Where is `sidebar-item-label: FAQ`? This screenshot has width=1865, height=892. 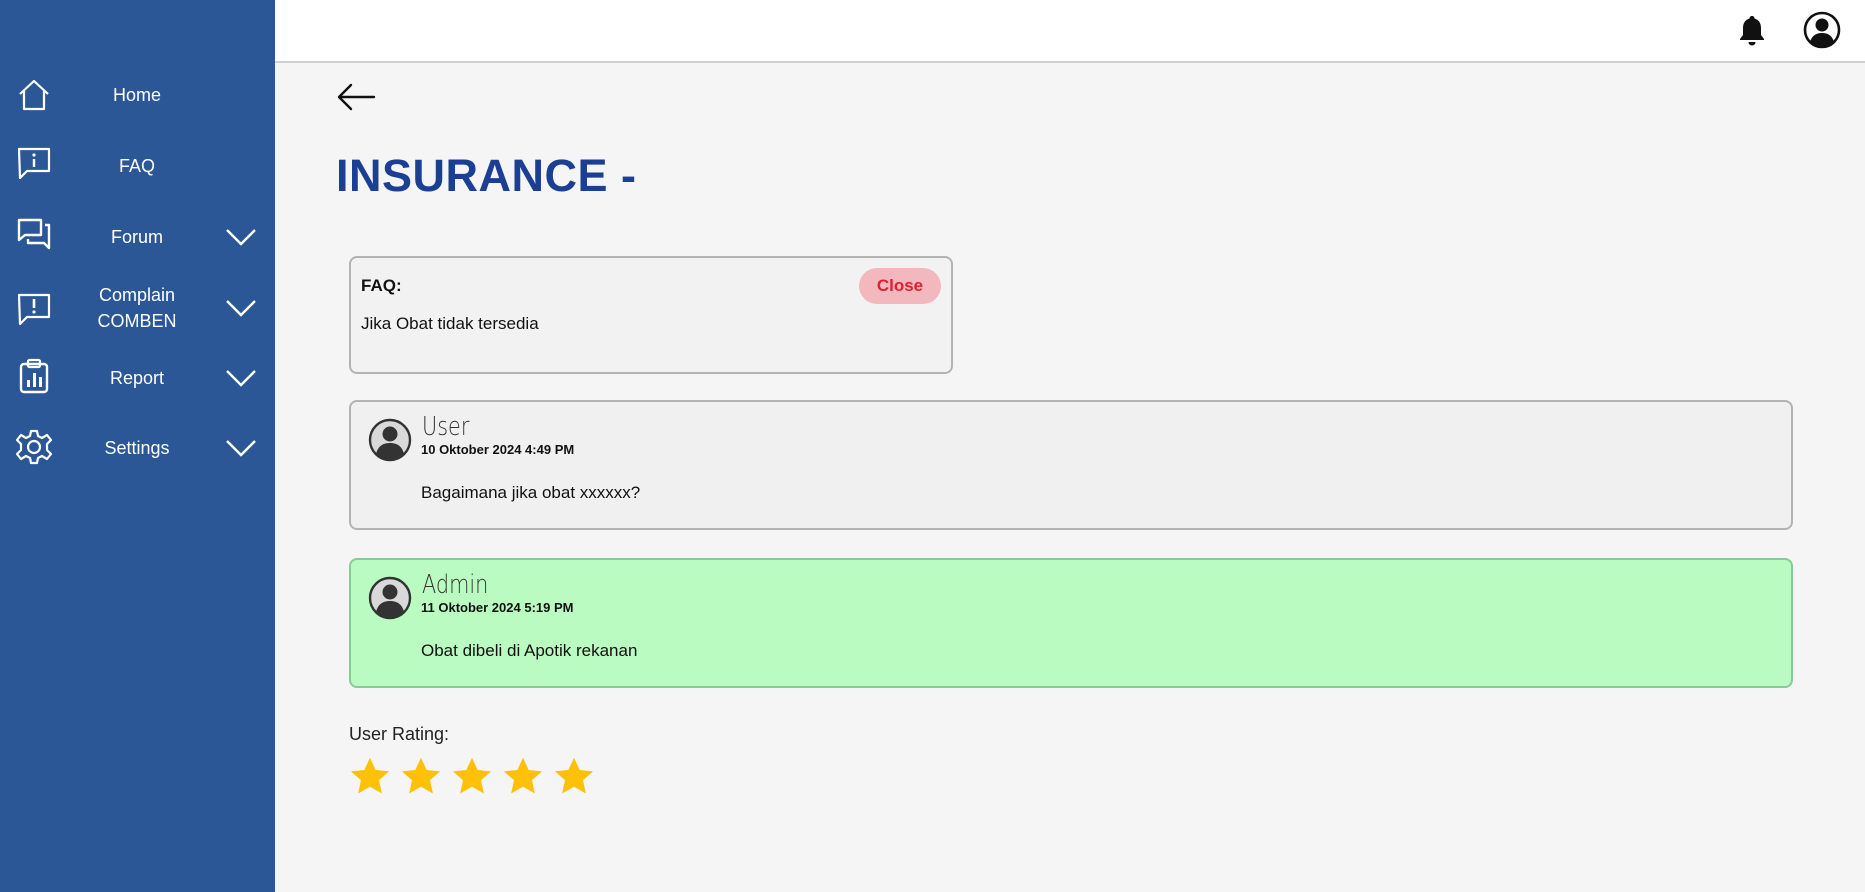 sidebar-item-label: FAQ is located at coordinates (136, 166).